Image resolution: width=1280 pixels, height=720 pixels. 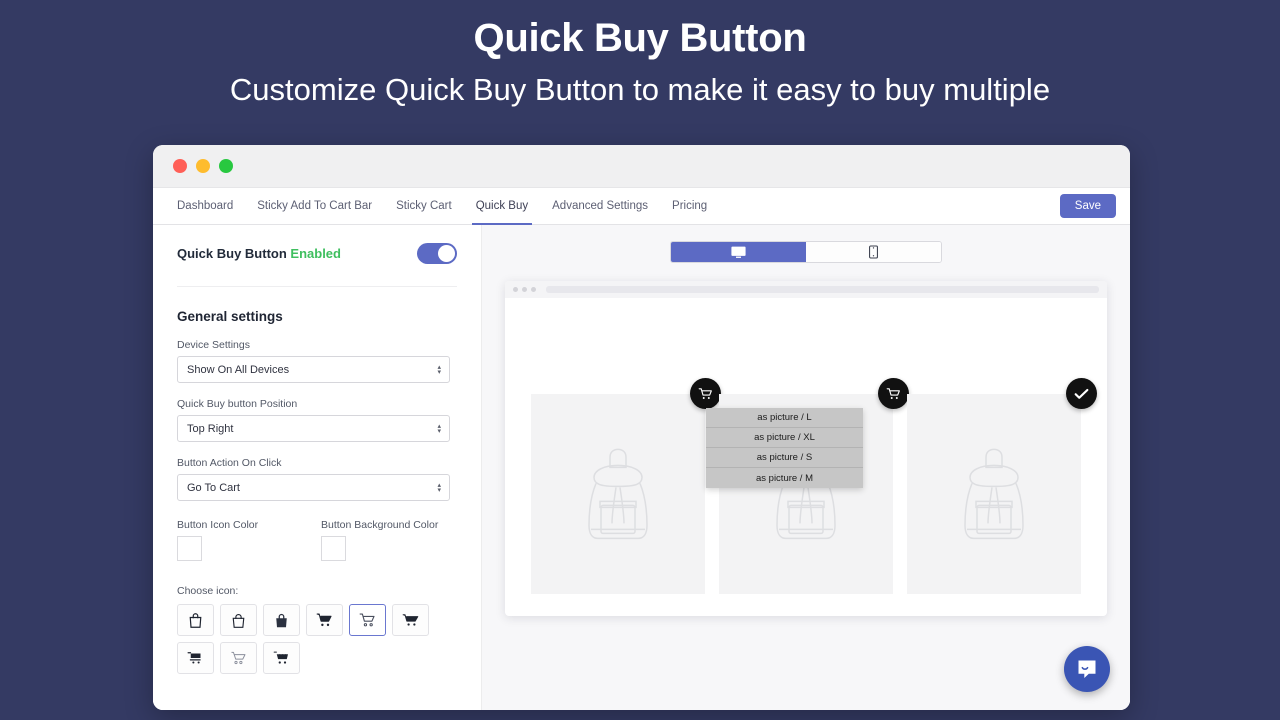 I want to click on save-button: Save, so click(x=1087, y=206).